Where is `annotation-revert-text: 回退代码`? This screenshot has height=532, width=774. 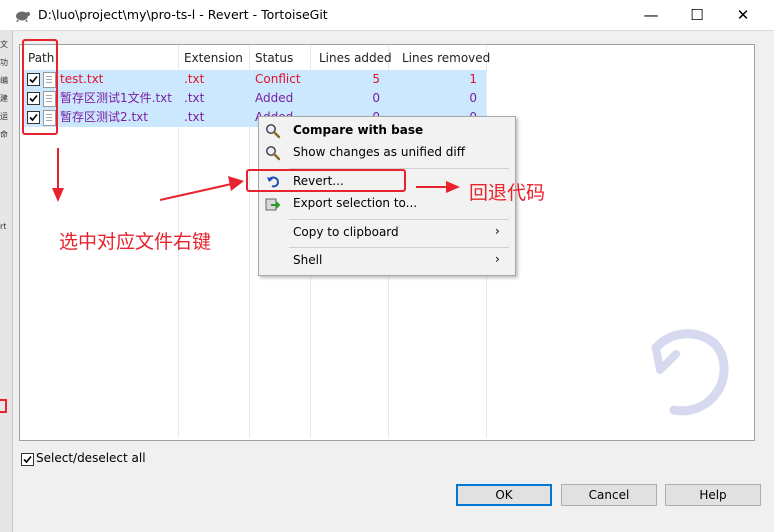 annotation-revert-text: 回退代码 is located at coordinates (507, 193).